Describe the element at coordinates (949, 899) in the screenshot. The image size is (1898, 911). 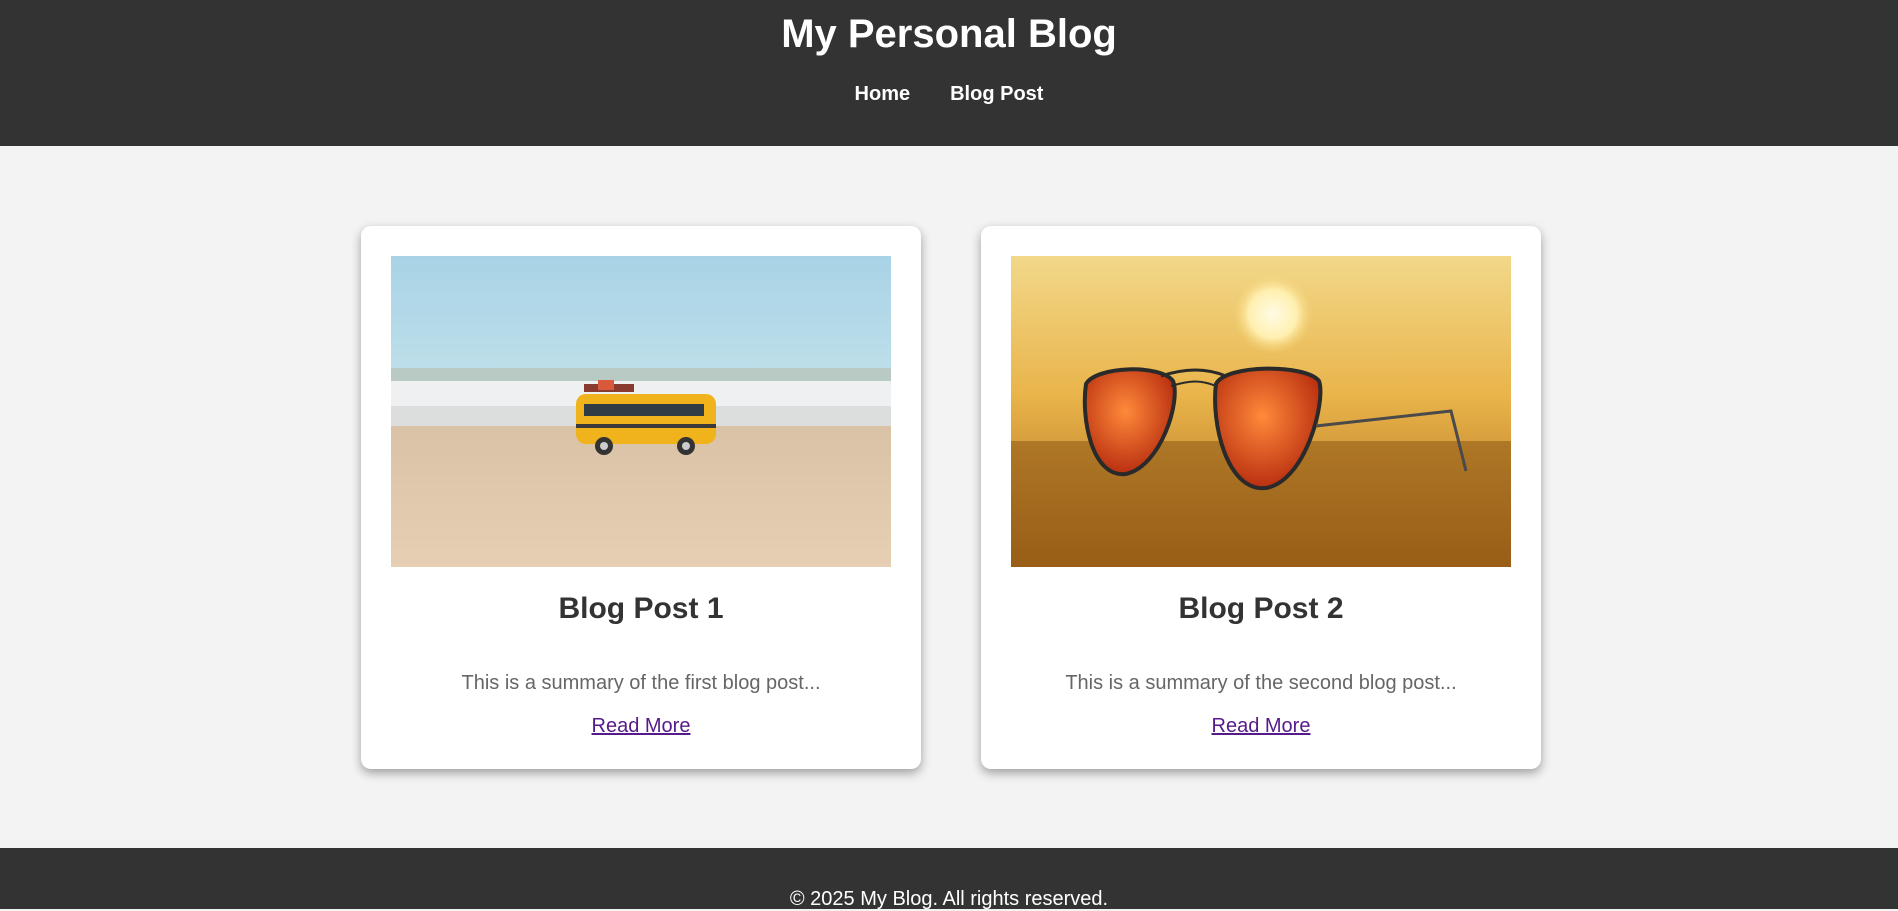
I see `copyright-text: © 2025 My Blog. All rights reserved.` at that location.